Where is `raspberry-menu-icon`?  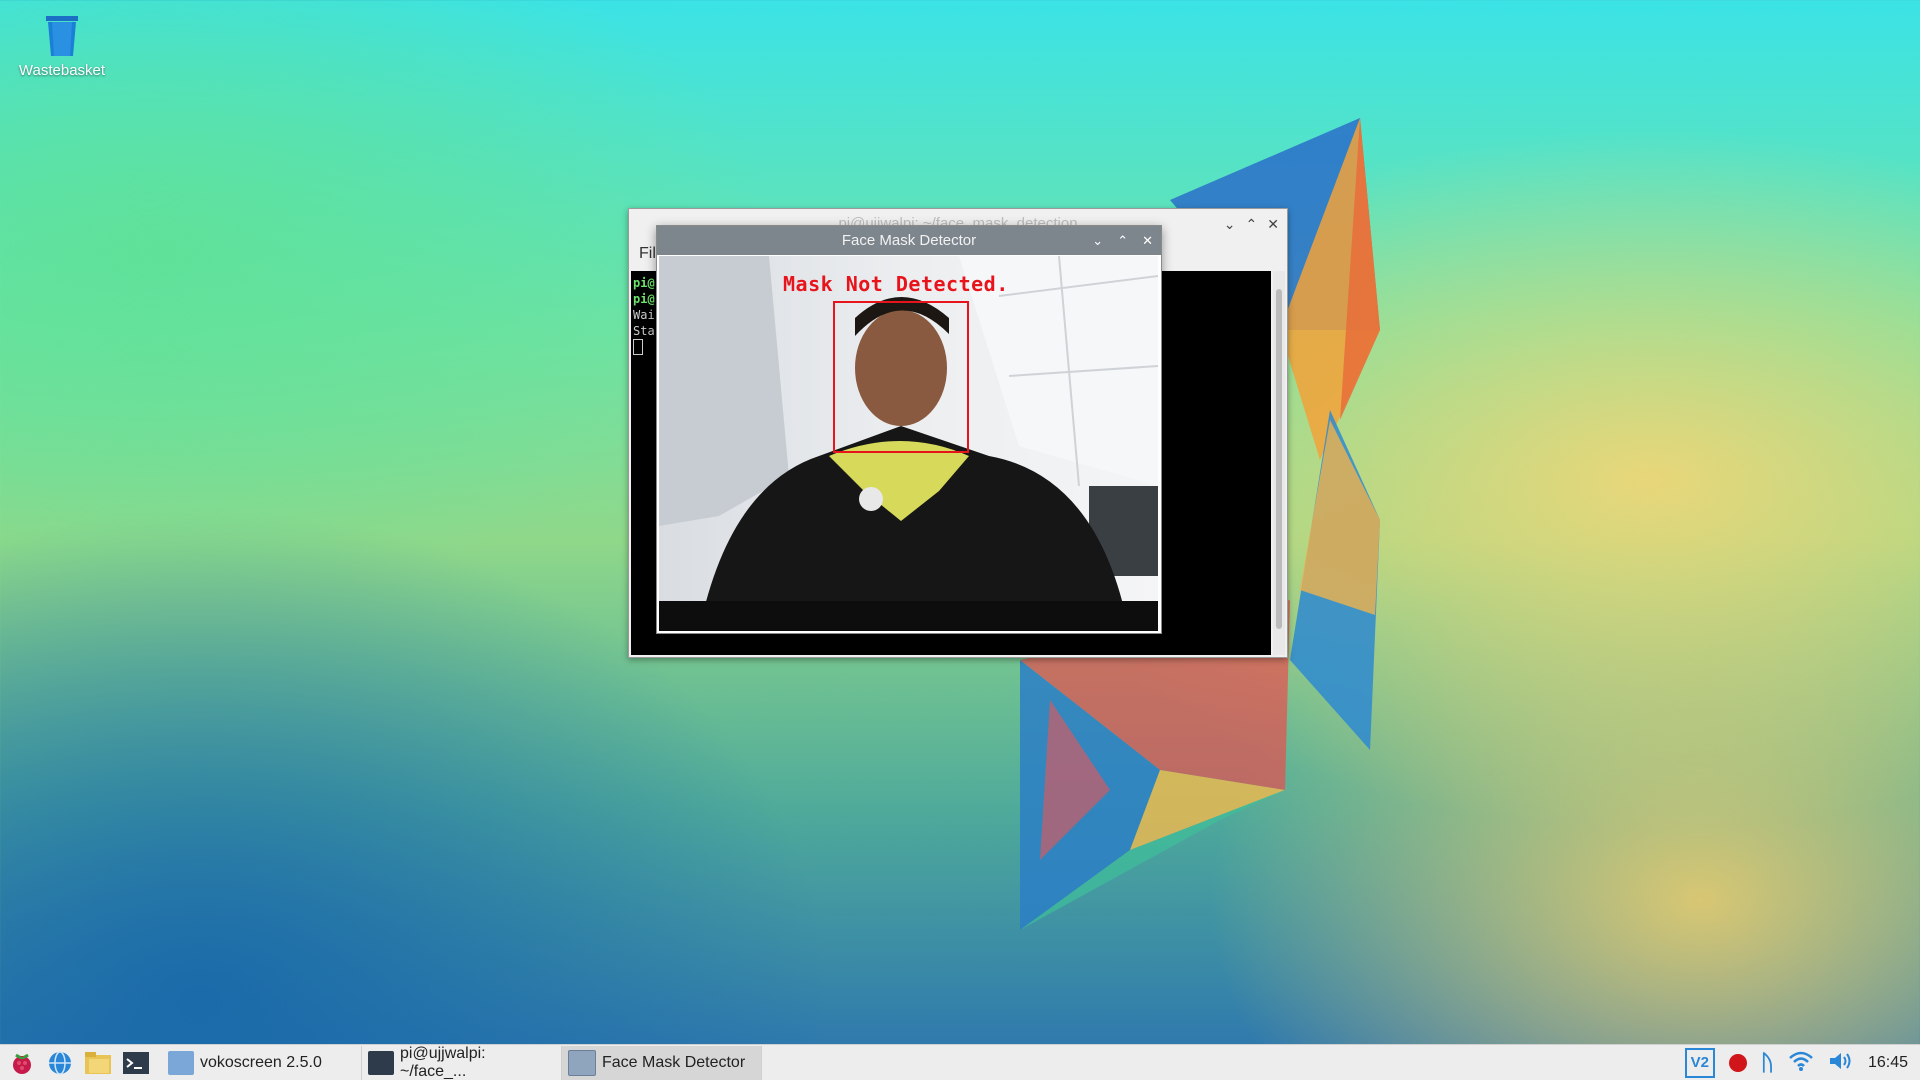
raspberry-menu-icon is located at coordinates (22, 1063).